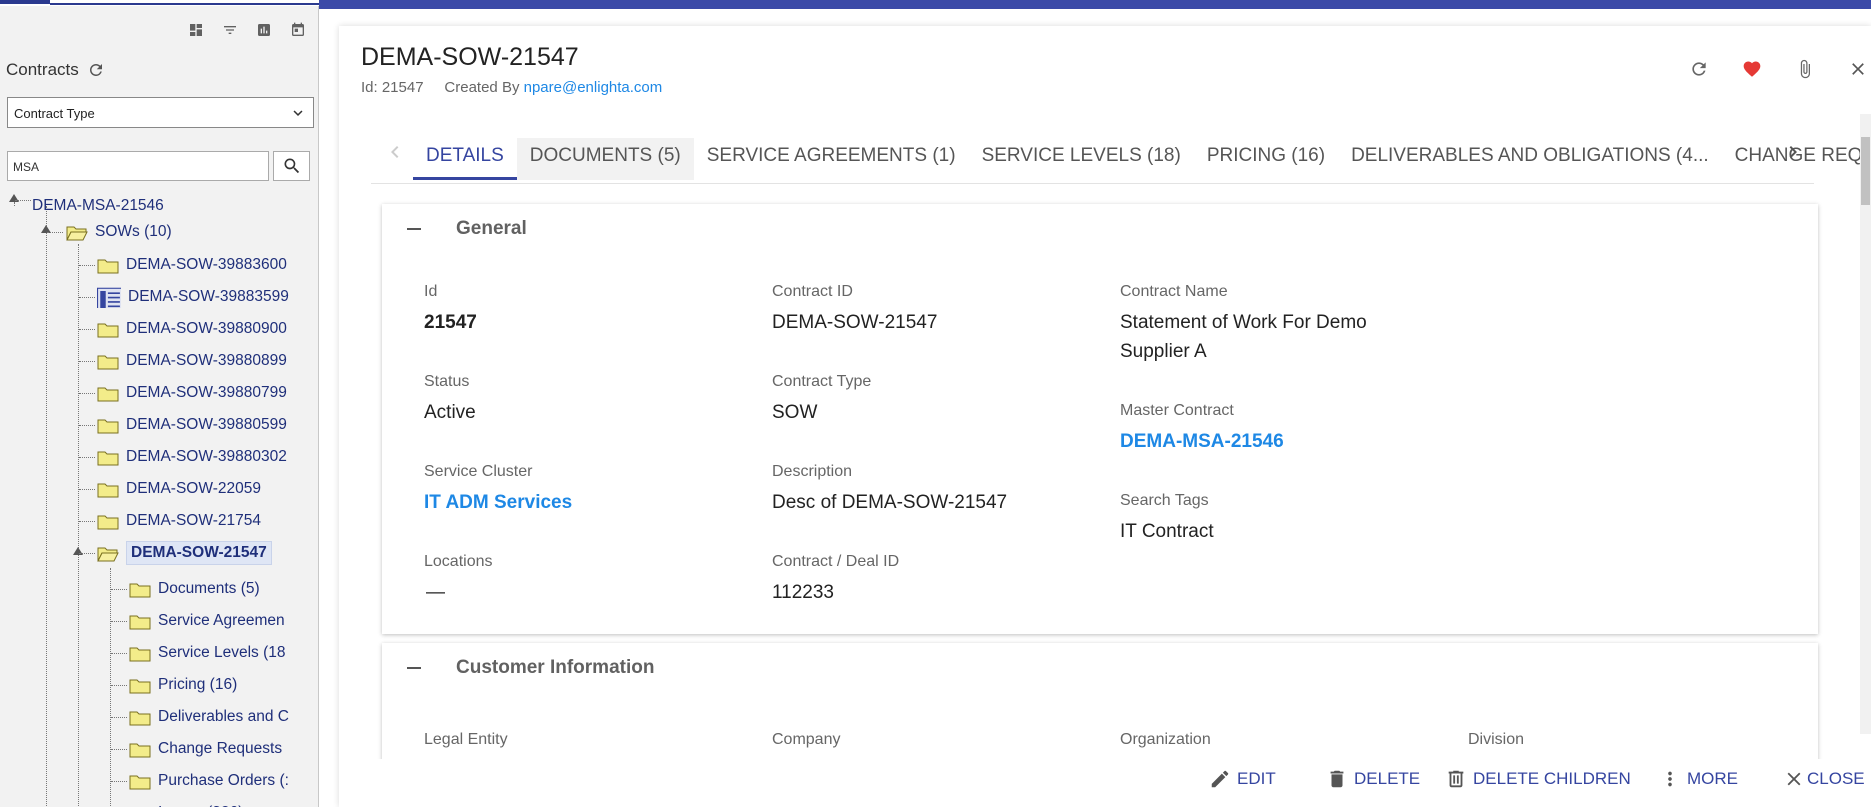 The height and width of the screenshot is (807, 1871). Describe the element at coordinates (119, 232) in the screenshot. I see `tree-node-sows-folder: SOWs (10)` at that location.